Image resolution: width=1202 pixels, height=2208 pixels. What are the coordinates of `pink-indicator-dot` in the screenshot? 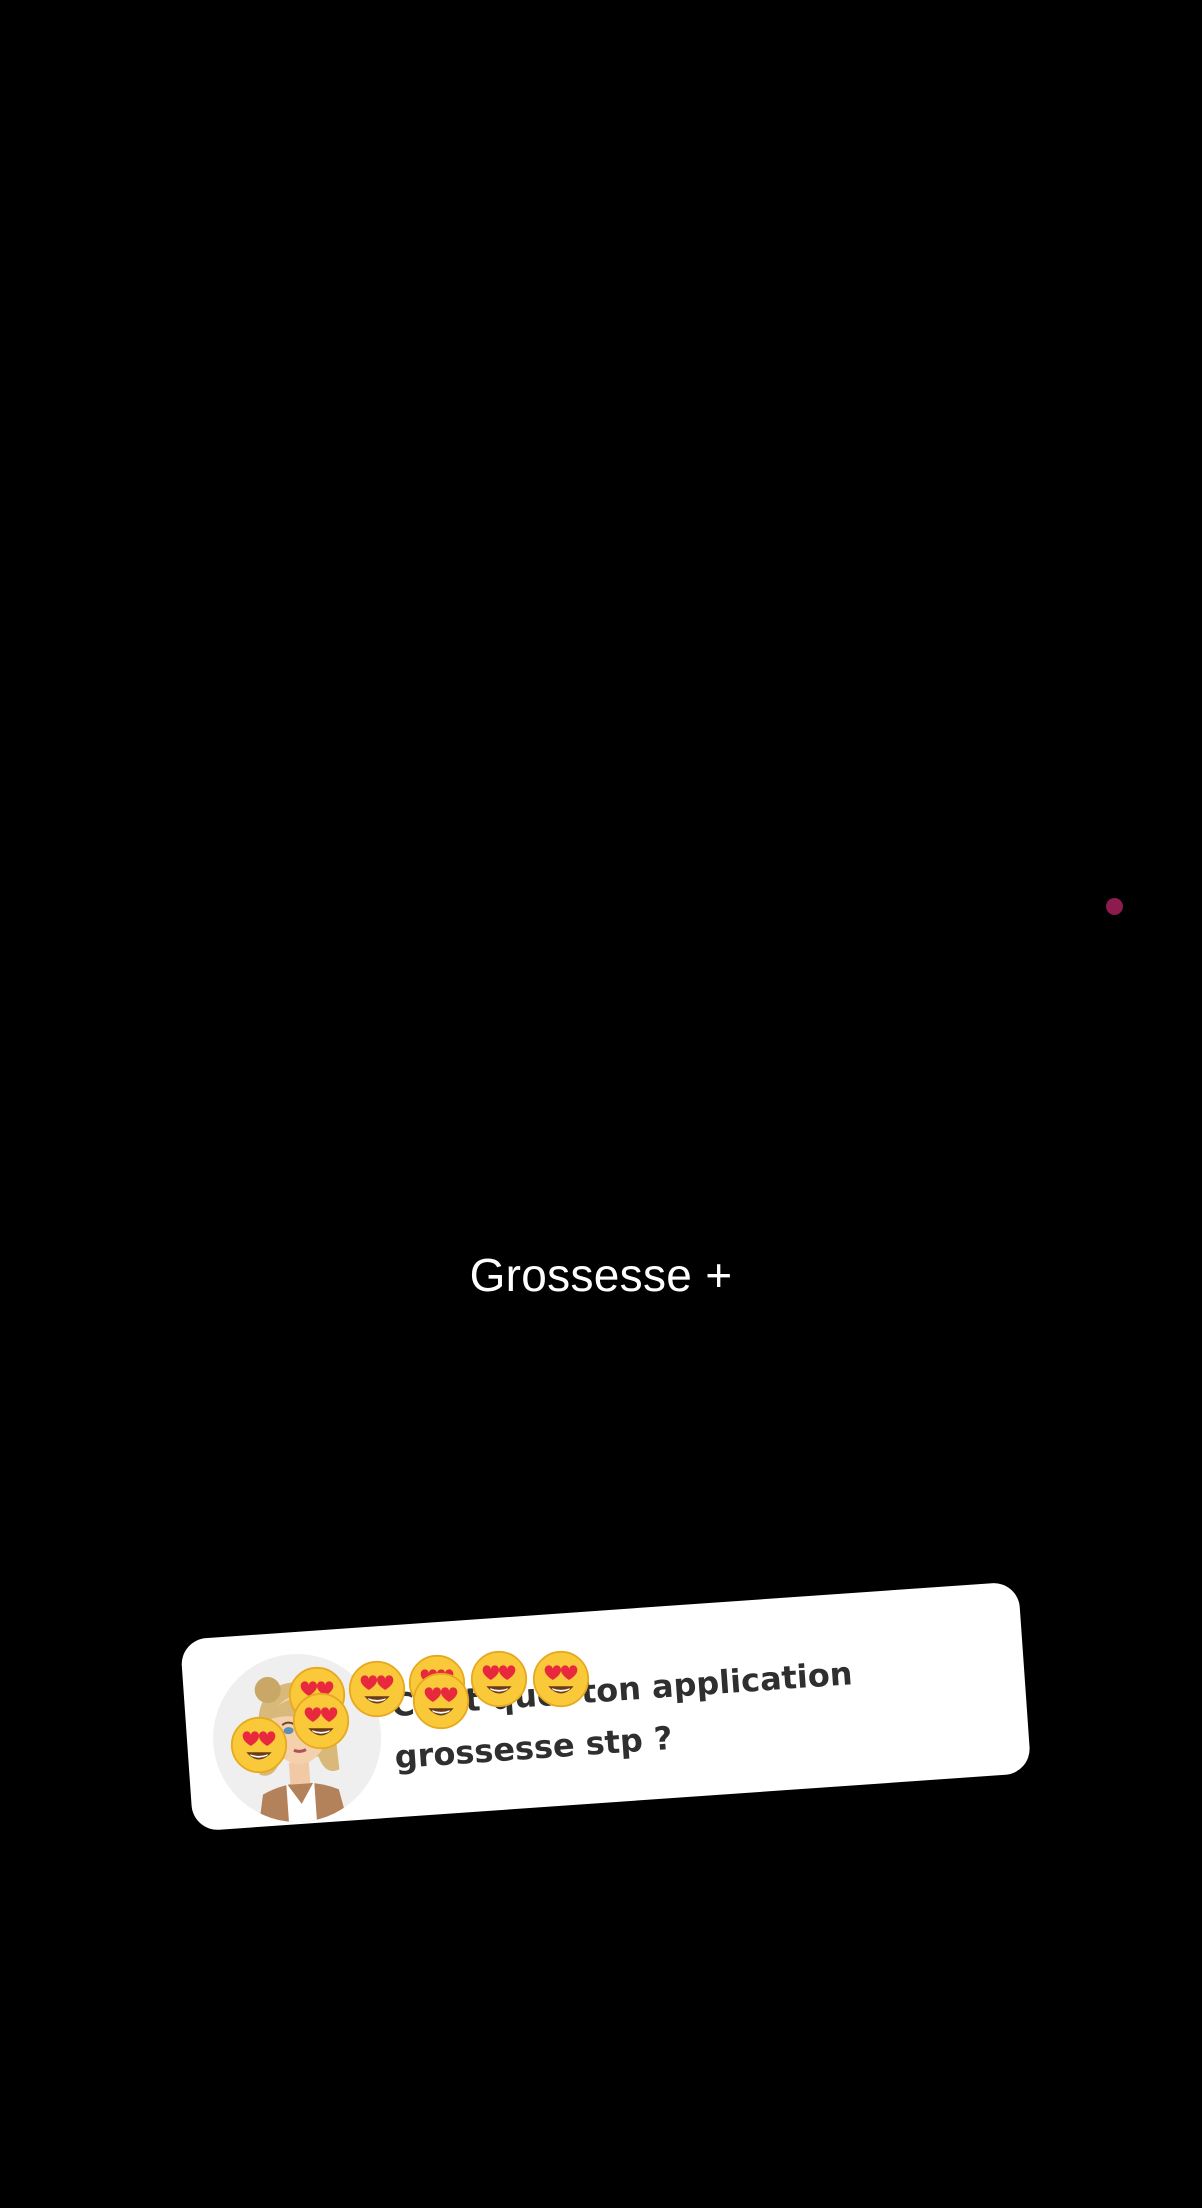 It's located at (1114, 906).